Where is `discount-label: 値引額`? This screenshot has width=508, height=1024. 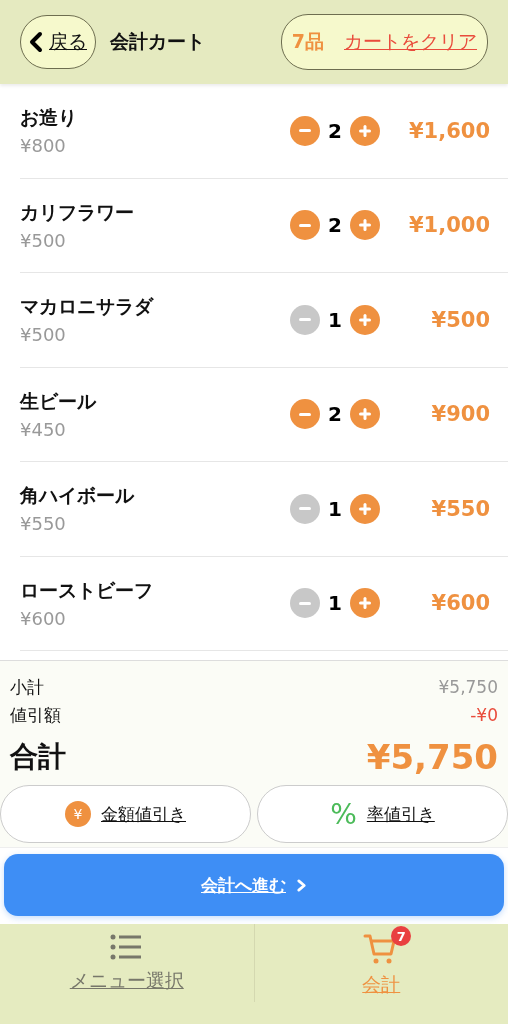
discount-label: 値引額 is located at coordinates (35, 715).